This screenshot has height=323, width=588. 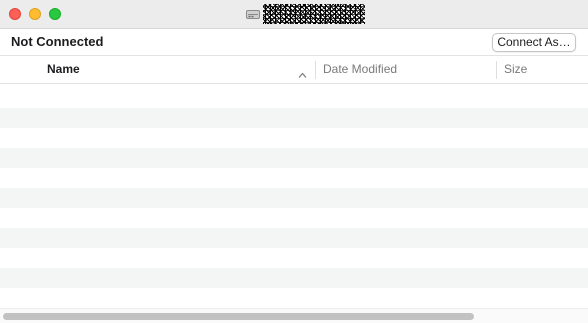 What do you see at coordinates (302, 72) in the screenshot?
I see `sort-ascending-icon` at bounding box center [302, 72].